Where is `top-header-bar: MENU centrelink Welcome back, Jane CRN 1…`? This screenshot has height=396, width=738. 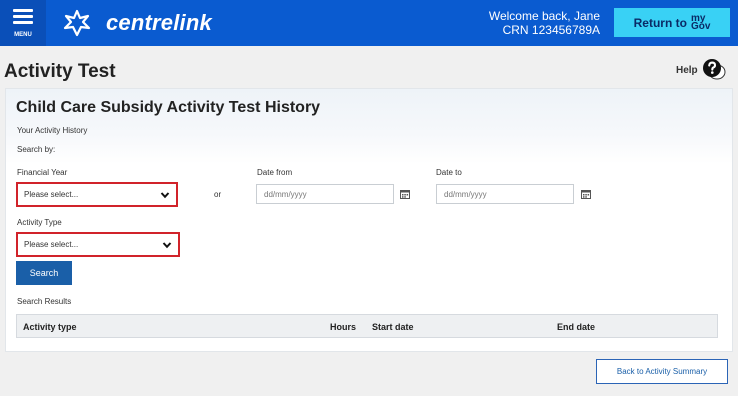
top-header-bar: MENU centrelink Welcome back, Jane CRN 1… is located at coordinates (369, 23).